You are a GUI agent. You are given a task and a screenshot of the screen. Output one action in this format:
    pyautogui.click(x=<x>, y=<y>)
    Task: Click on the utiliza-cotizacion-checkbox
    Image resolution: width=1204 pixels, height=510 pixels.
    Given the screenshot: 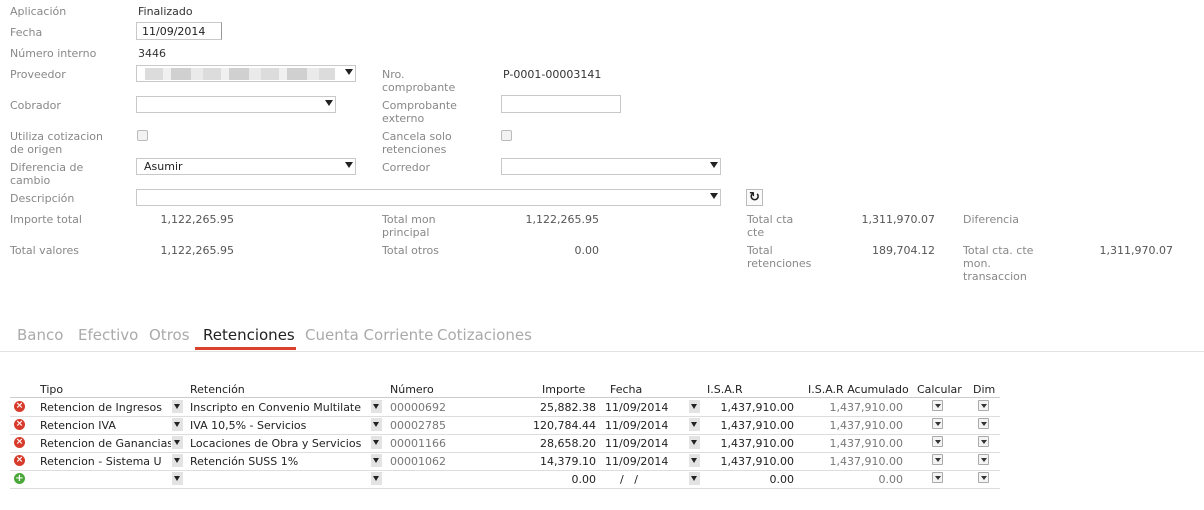 What is the action you would take?
    pyautogui.click(x=142, y=135)
    